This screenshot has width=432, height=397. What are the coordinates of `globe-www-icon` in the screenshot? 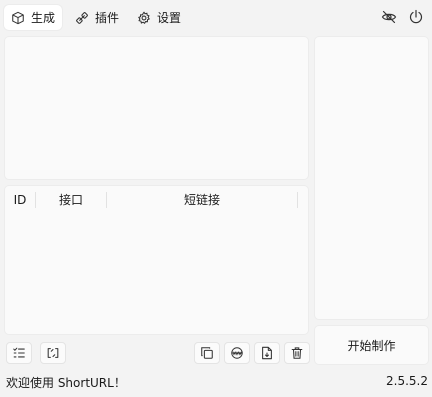 It's located at (237, 353).